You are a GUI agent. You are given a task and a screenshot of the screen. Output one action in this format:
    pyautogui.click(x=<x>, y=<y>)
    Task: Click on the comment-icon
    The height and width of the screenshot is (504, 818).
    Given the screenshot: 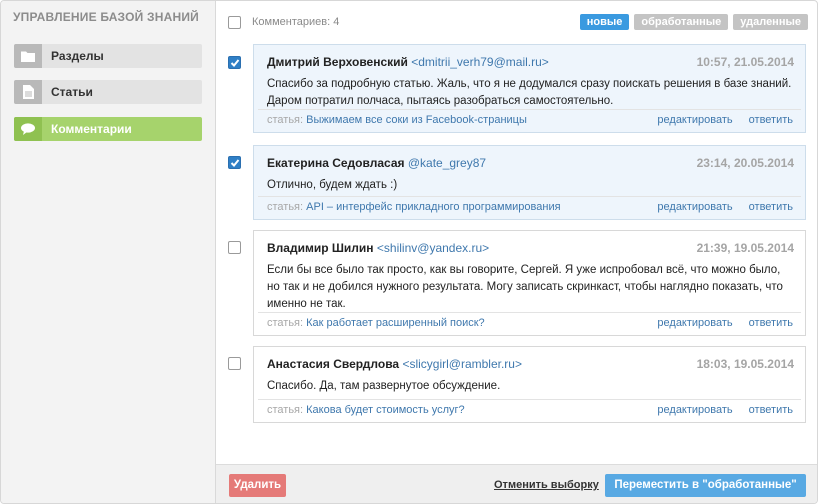 What is the action you would take?
    pyautogui.click(x=28, y=129)
    